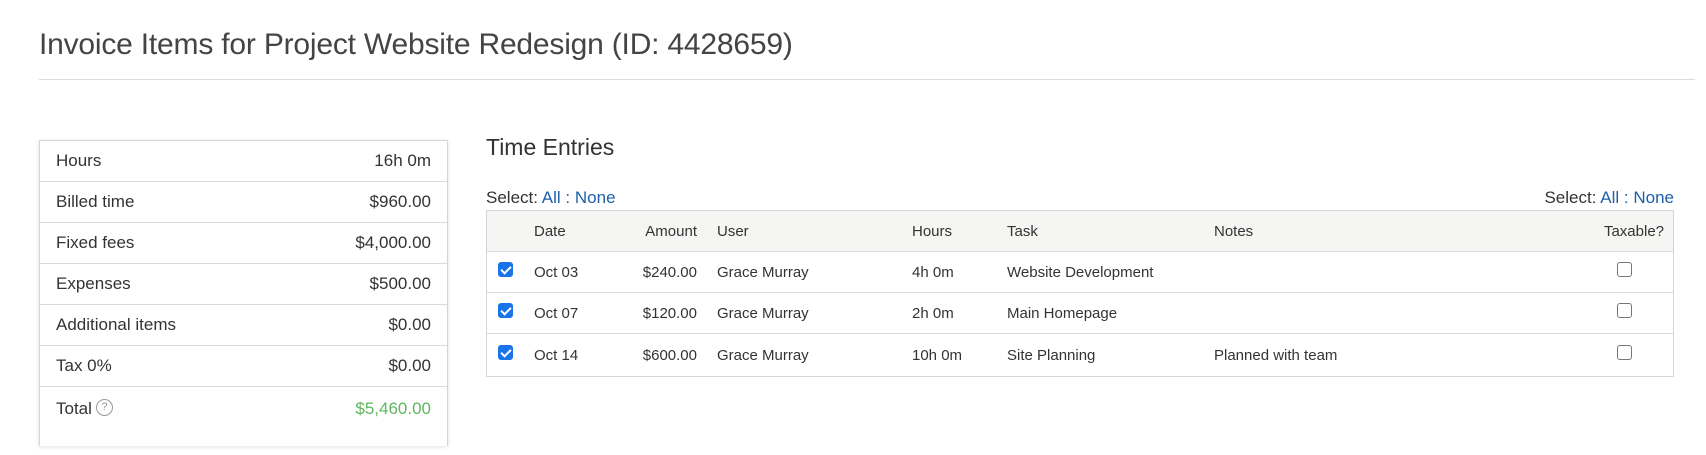 The width and height of the screenshot is (1706, 455). What do you see at coordinates (1022, 231) in the screenshot?
I see `column-header-task: Task` at bounding box center [1022, 231].